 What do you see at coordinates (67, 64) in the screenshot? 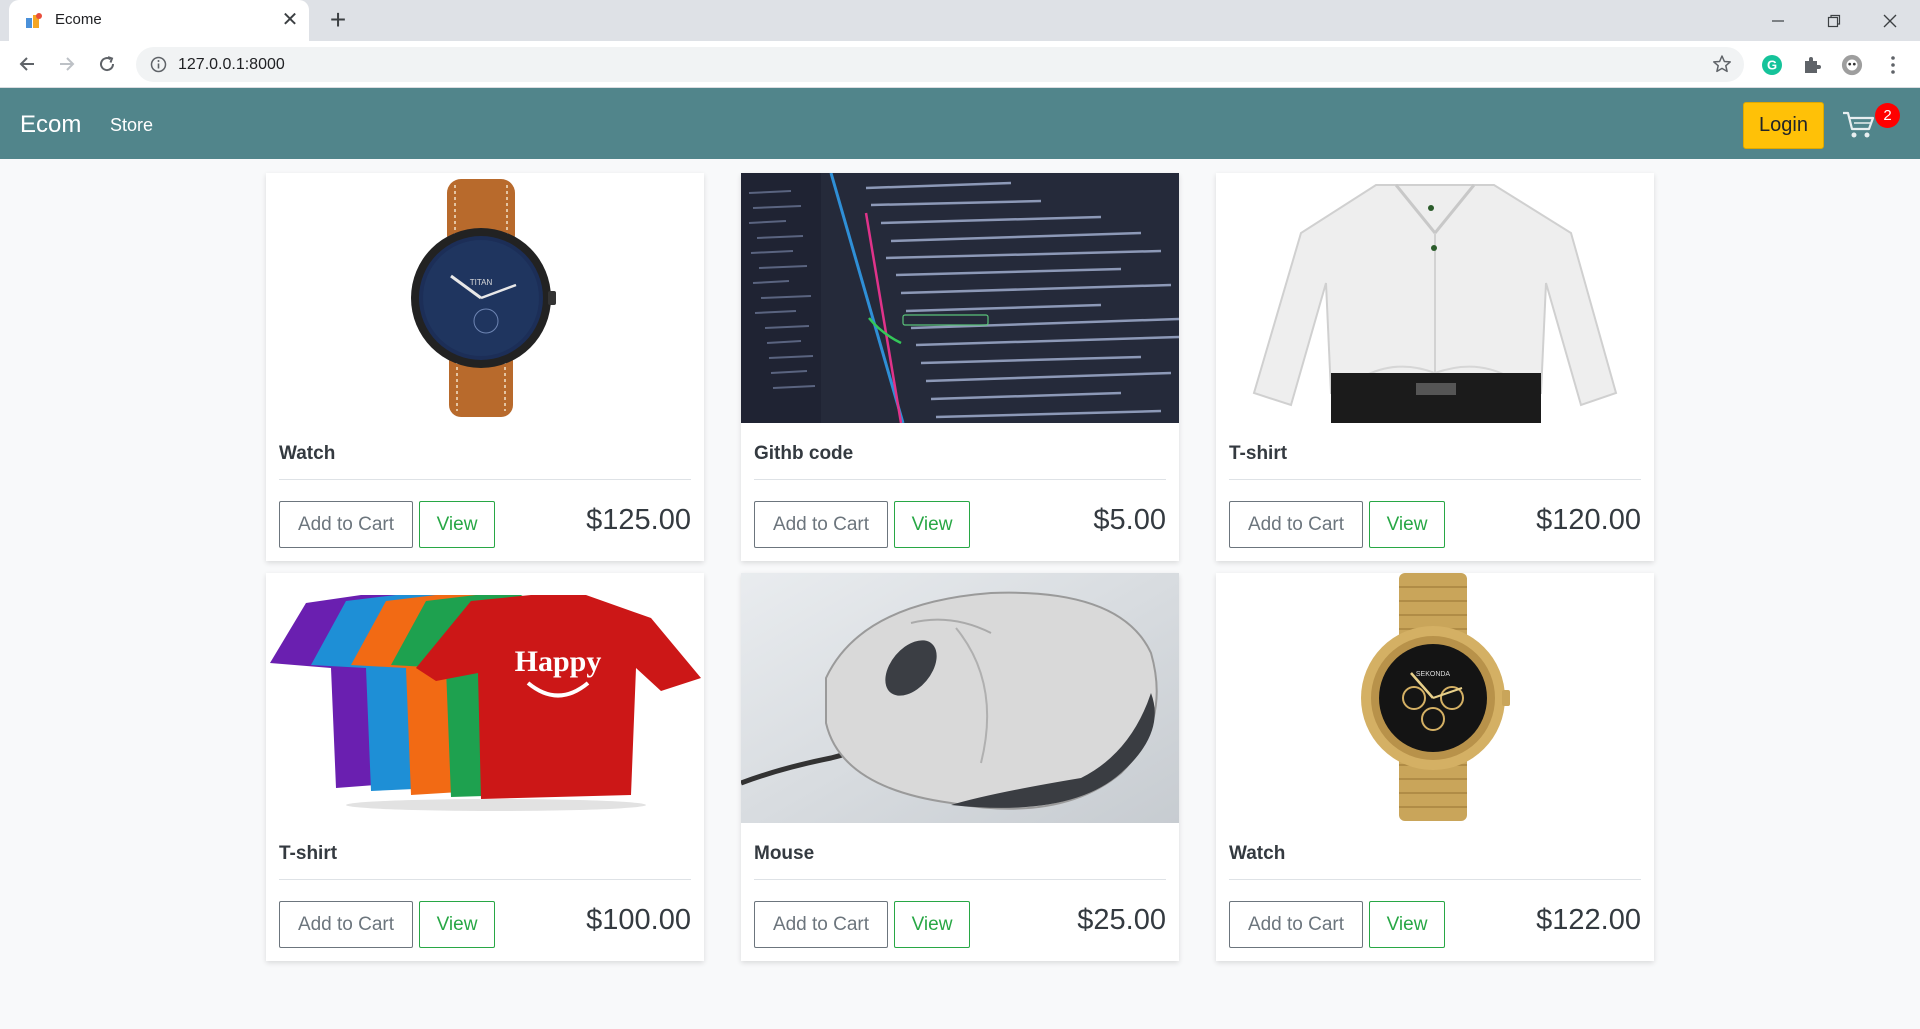
I see `forward-icon` at bounding box center [67, 64].